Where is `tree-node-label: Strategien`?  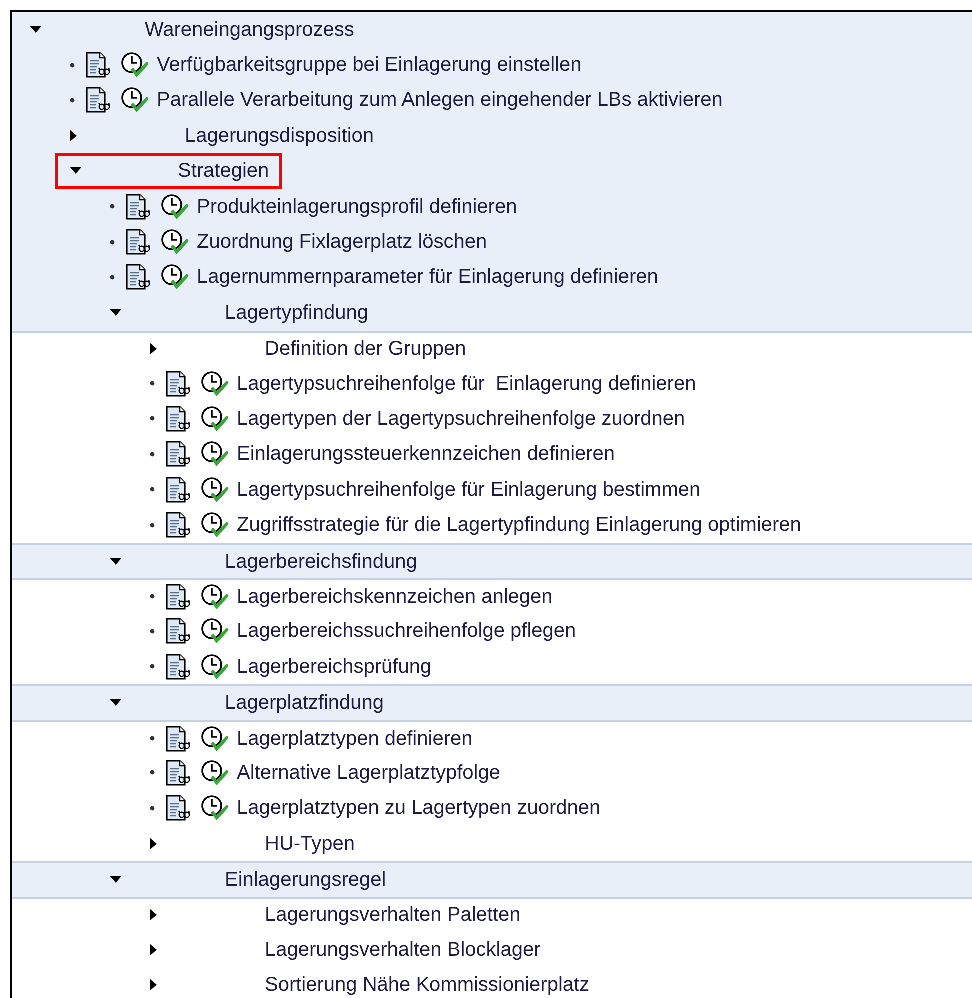
tree-node-label: Strategien is located at coordinates (224, 171).